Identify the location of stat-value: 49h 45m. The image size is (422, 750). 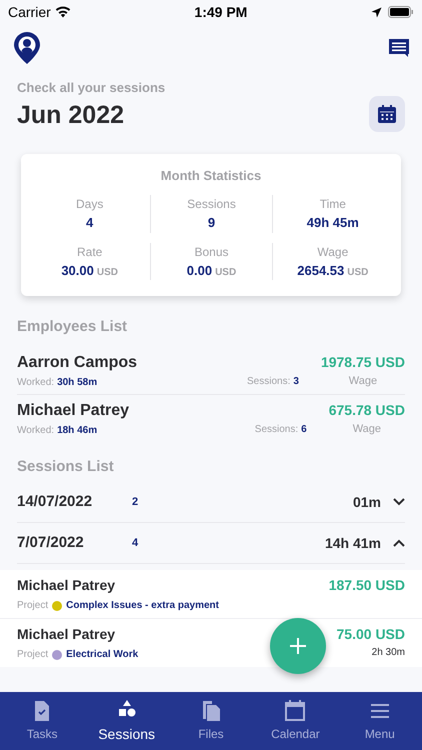
(332, 223).